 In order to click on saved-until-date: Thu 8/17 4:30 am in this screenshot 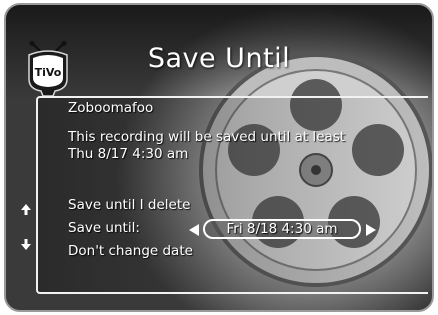, I will do `click(128, 154)`.